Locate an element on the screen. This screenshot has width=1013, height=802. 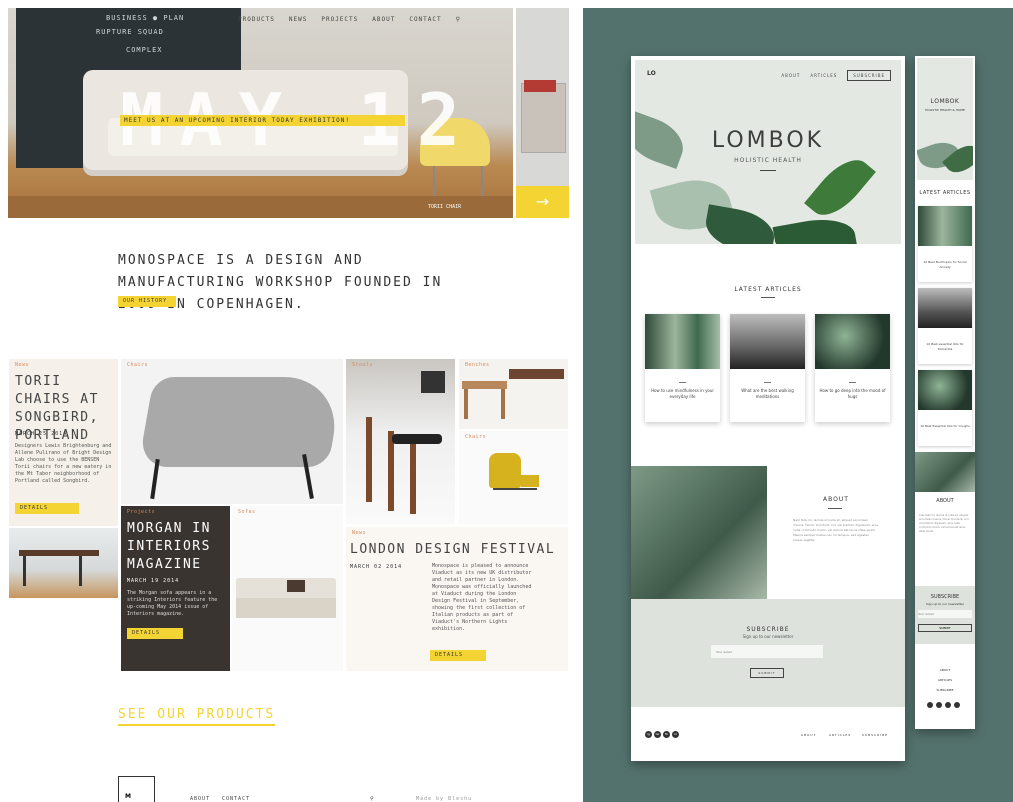
mobile-about-title: ABOUT is located at coordinates (945, 501).